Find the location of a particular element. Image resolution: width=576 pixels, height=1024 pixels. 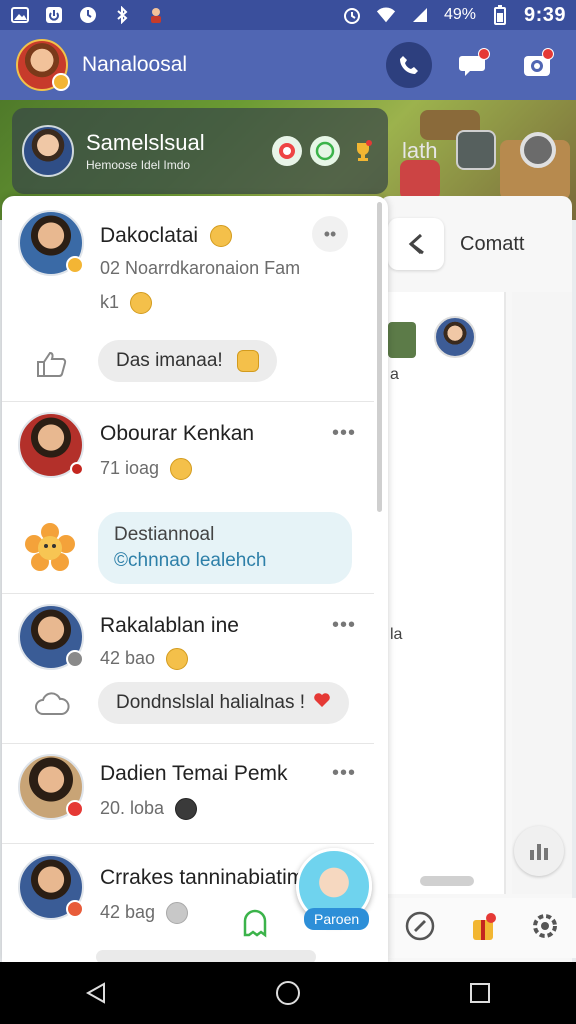

thumbnail is located at coordinates (402, 340).